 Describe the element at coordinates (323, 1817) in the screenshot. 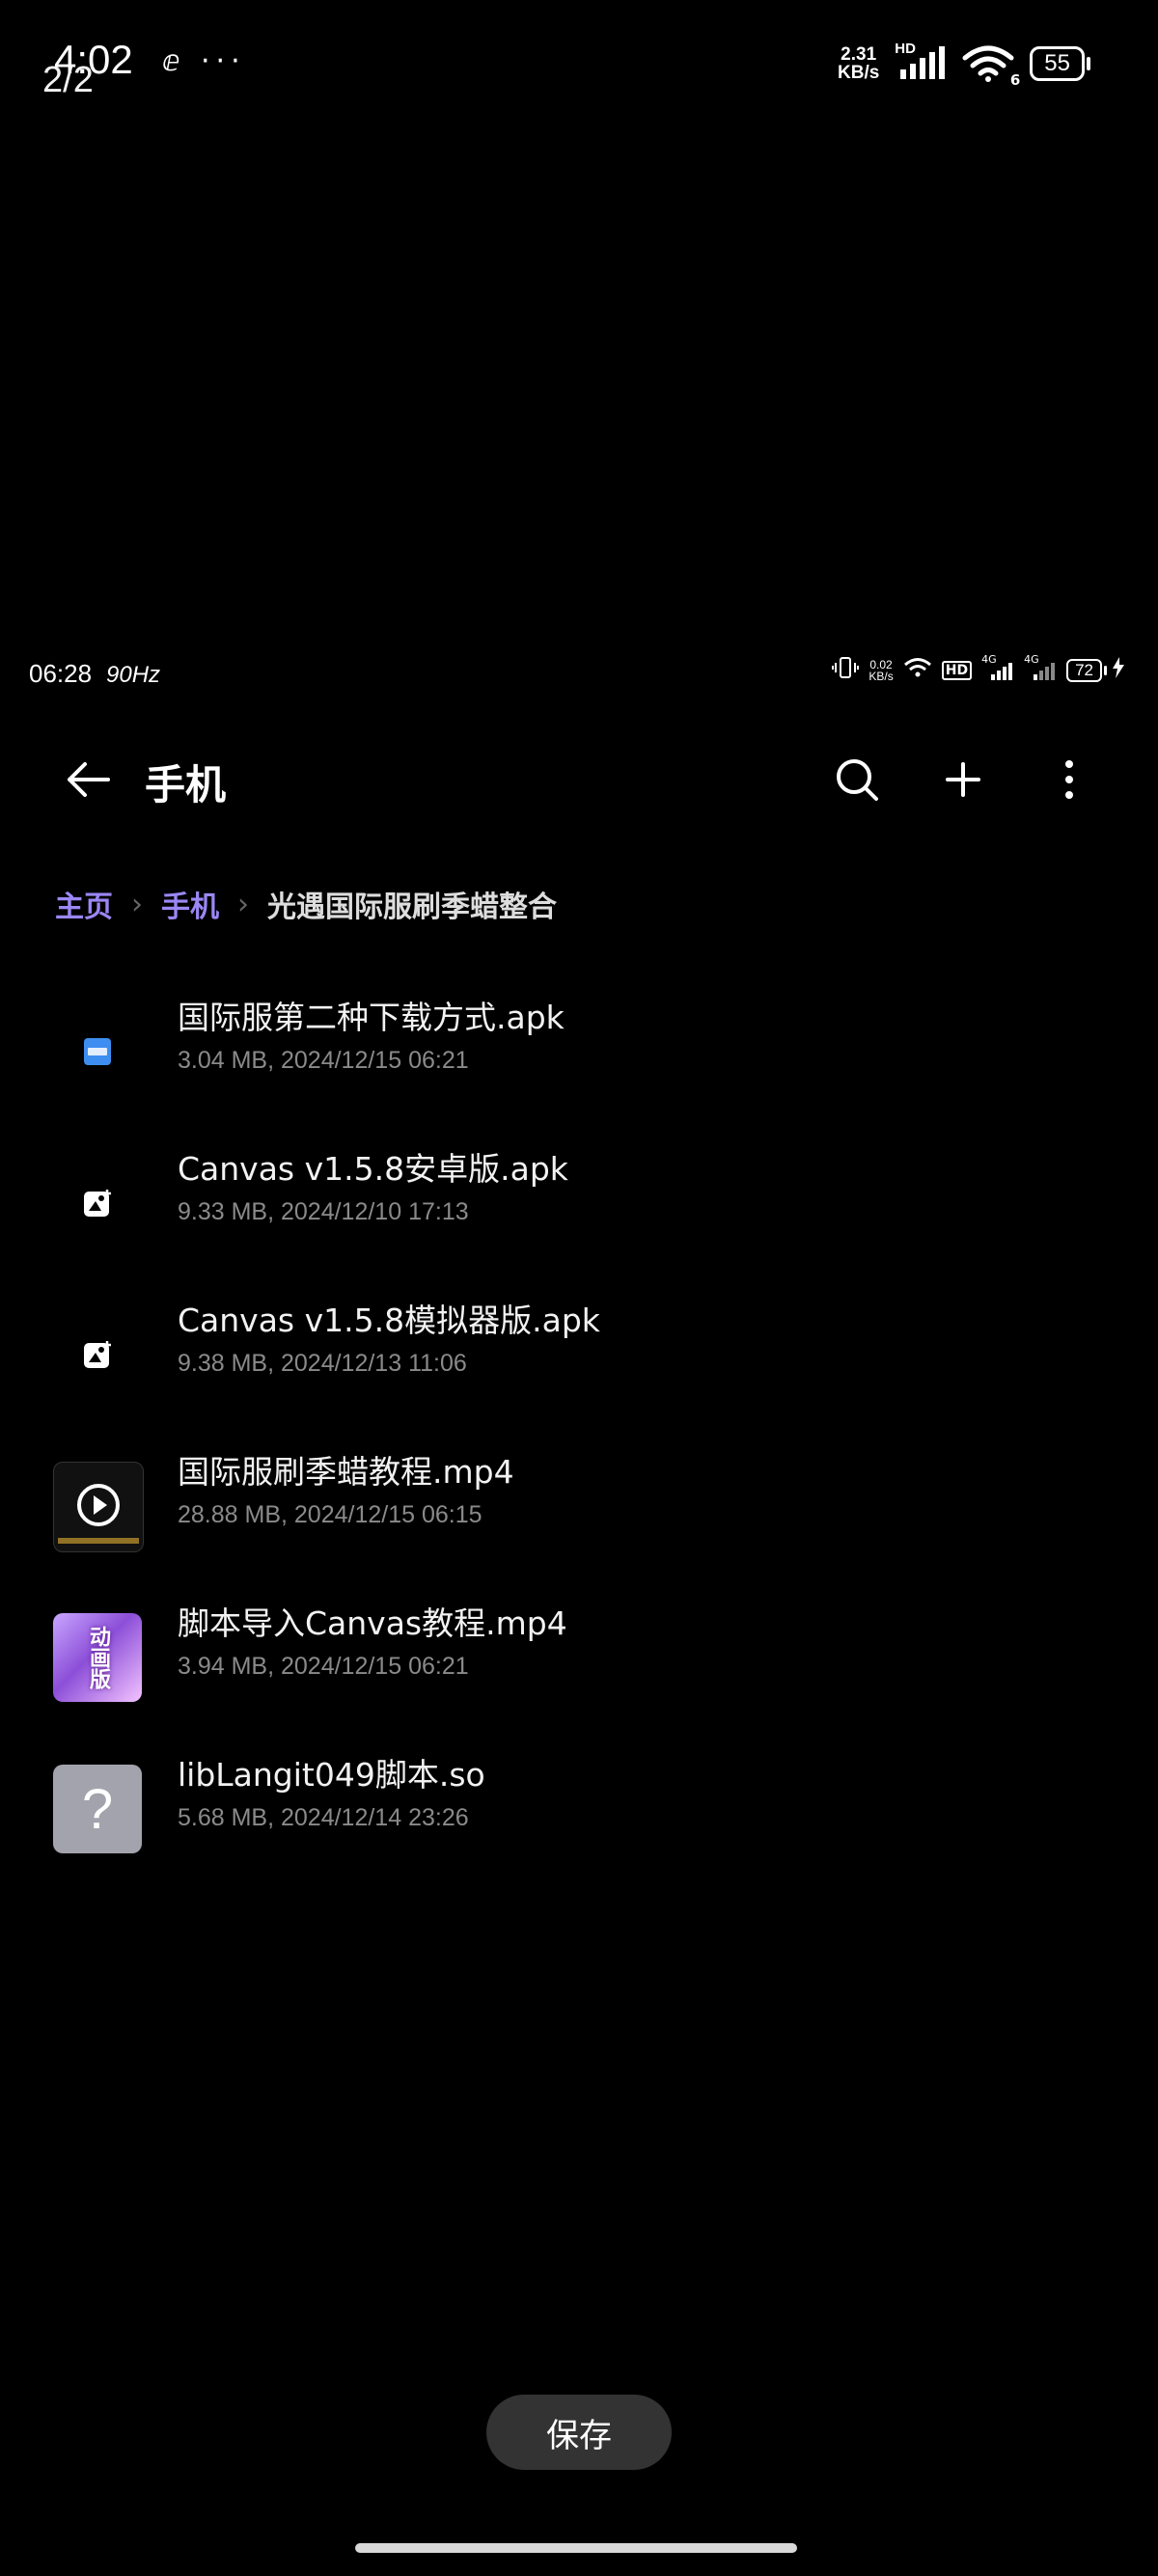

I see `file-meta: 5.68 MB, 2024/12/14 23:26` at that location.